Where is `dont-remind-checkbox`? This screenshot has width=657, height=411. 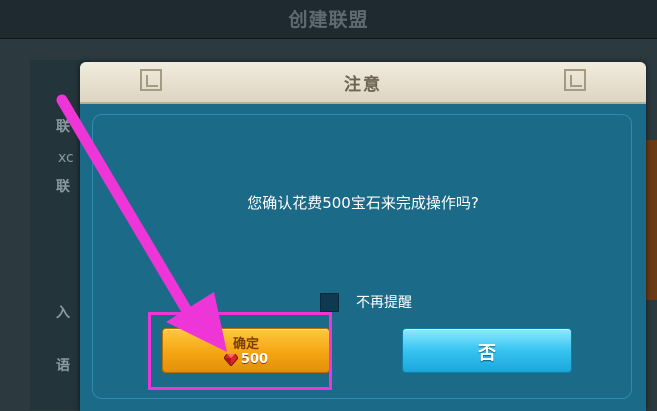 dont-remind-checkbox is located at coordinates (329, 302).